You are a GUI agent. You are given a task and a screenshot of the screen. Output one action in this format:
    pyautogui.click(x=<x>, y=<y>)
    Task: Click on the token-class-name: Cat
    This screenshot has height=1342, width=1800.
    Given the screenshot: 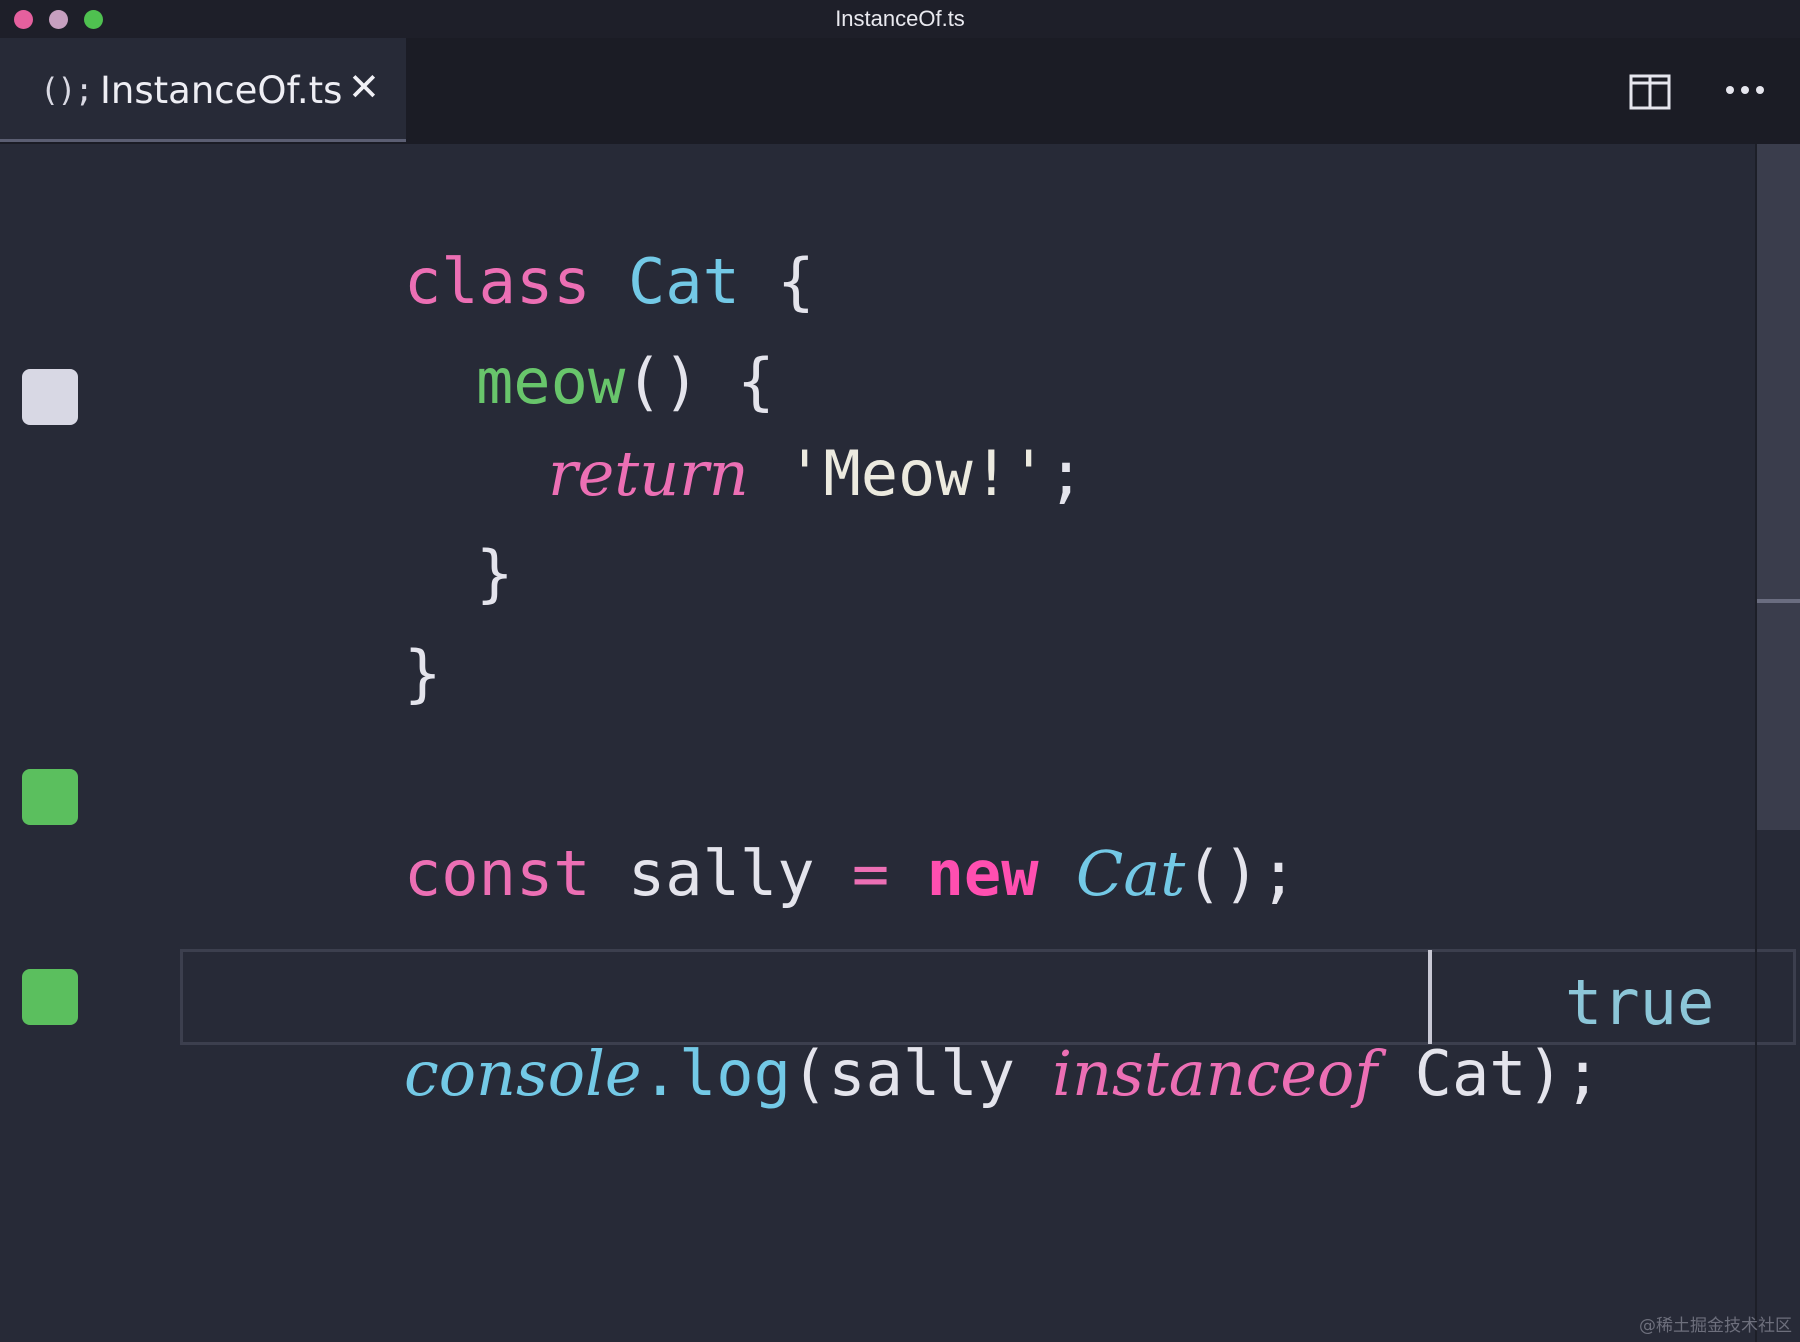 What is the action you would take?
    pyautogui.click(x=1130, y=873)
    